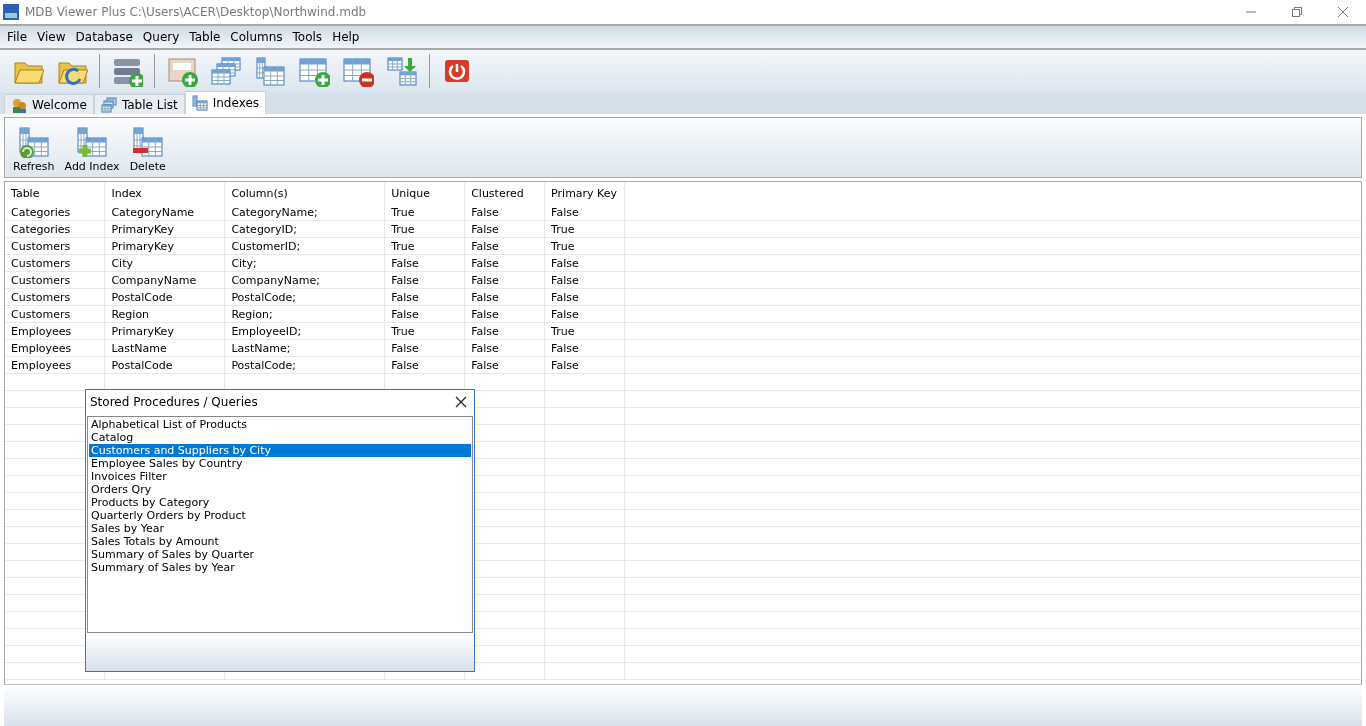 The width and height of the screenshot is (1366, 726). Describe the element at coordinates (161, 37) in the screenshot. I see `menu-item: Query` at that location.